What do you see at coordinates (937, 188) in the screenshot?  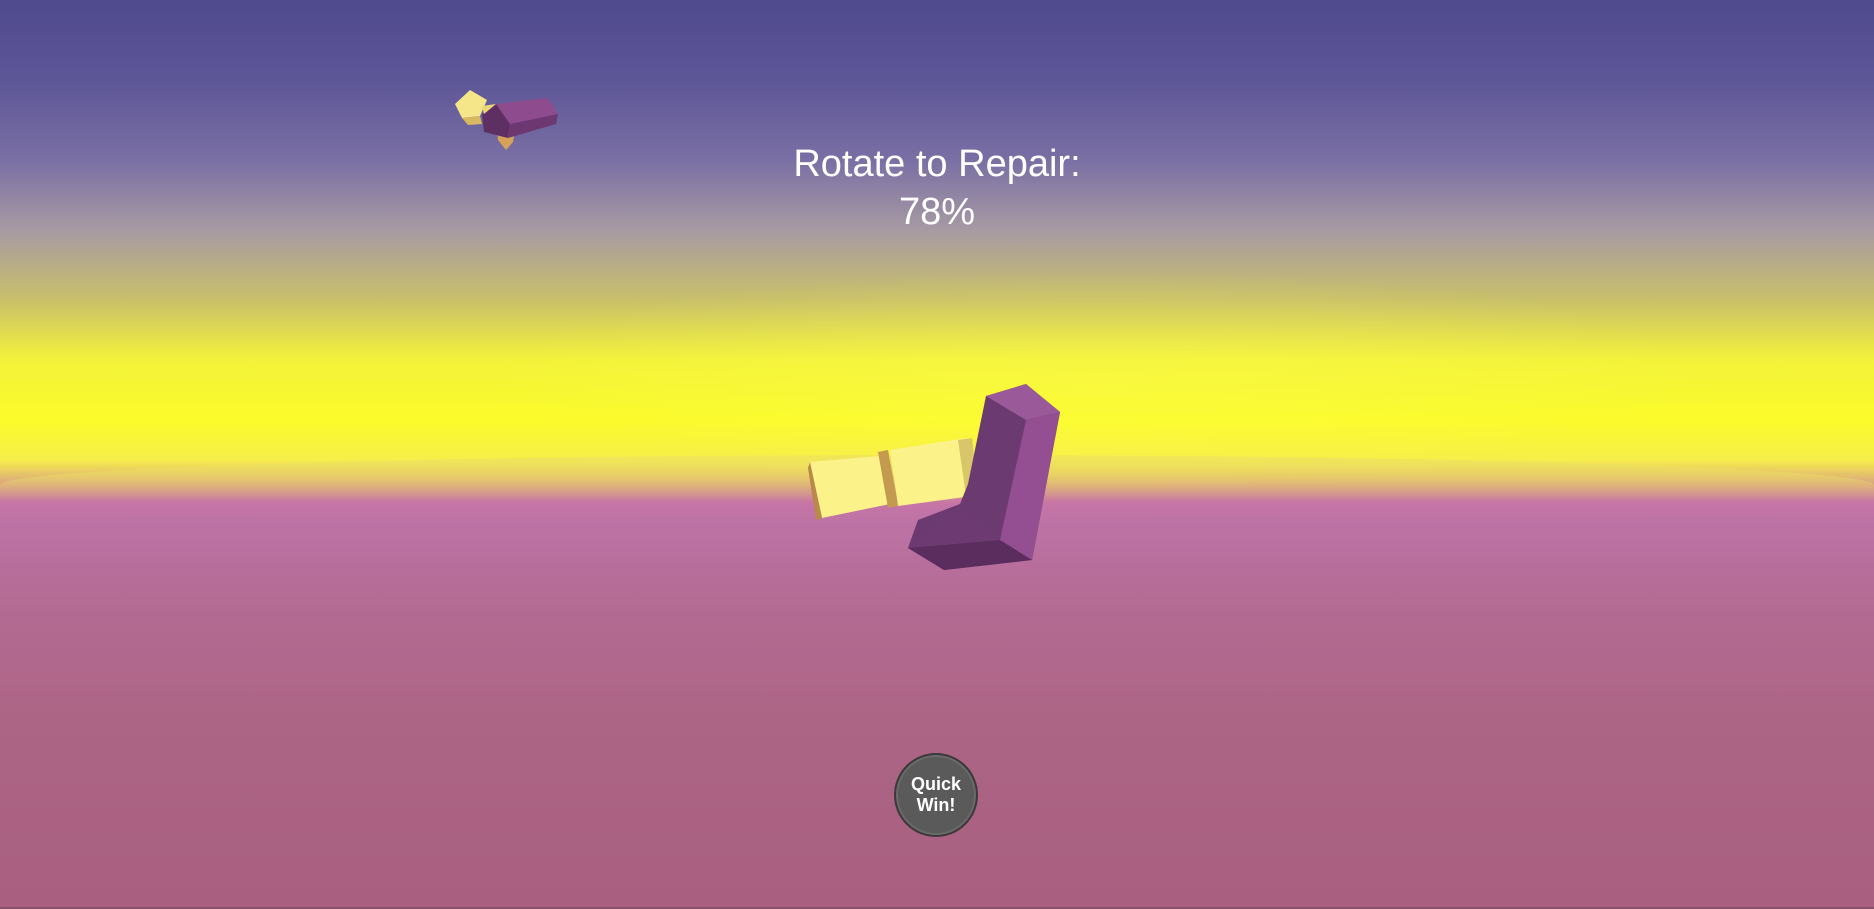 I see `repair-progress-label: Rotate to Repair: 78%` at bounding box center [937, 188].